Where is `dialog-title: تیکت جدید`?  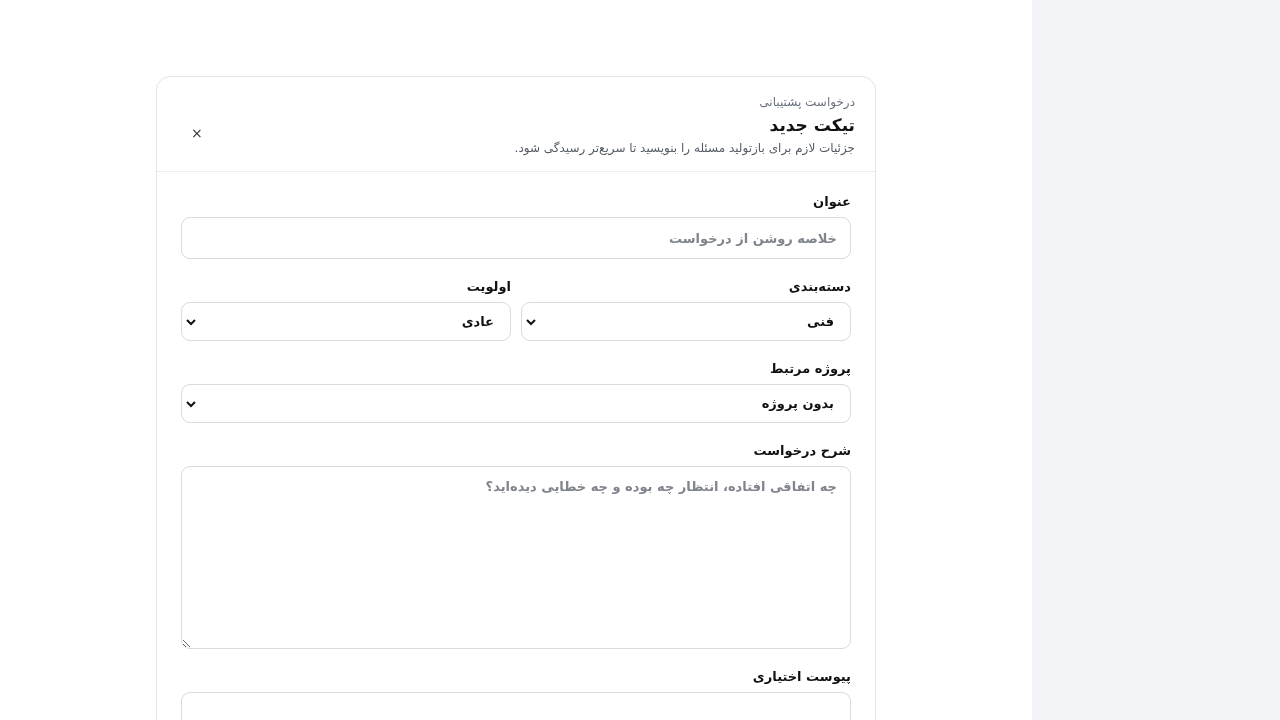
dialog-title: تیکت جدید is located at coordinates (811, 125).